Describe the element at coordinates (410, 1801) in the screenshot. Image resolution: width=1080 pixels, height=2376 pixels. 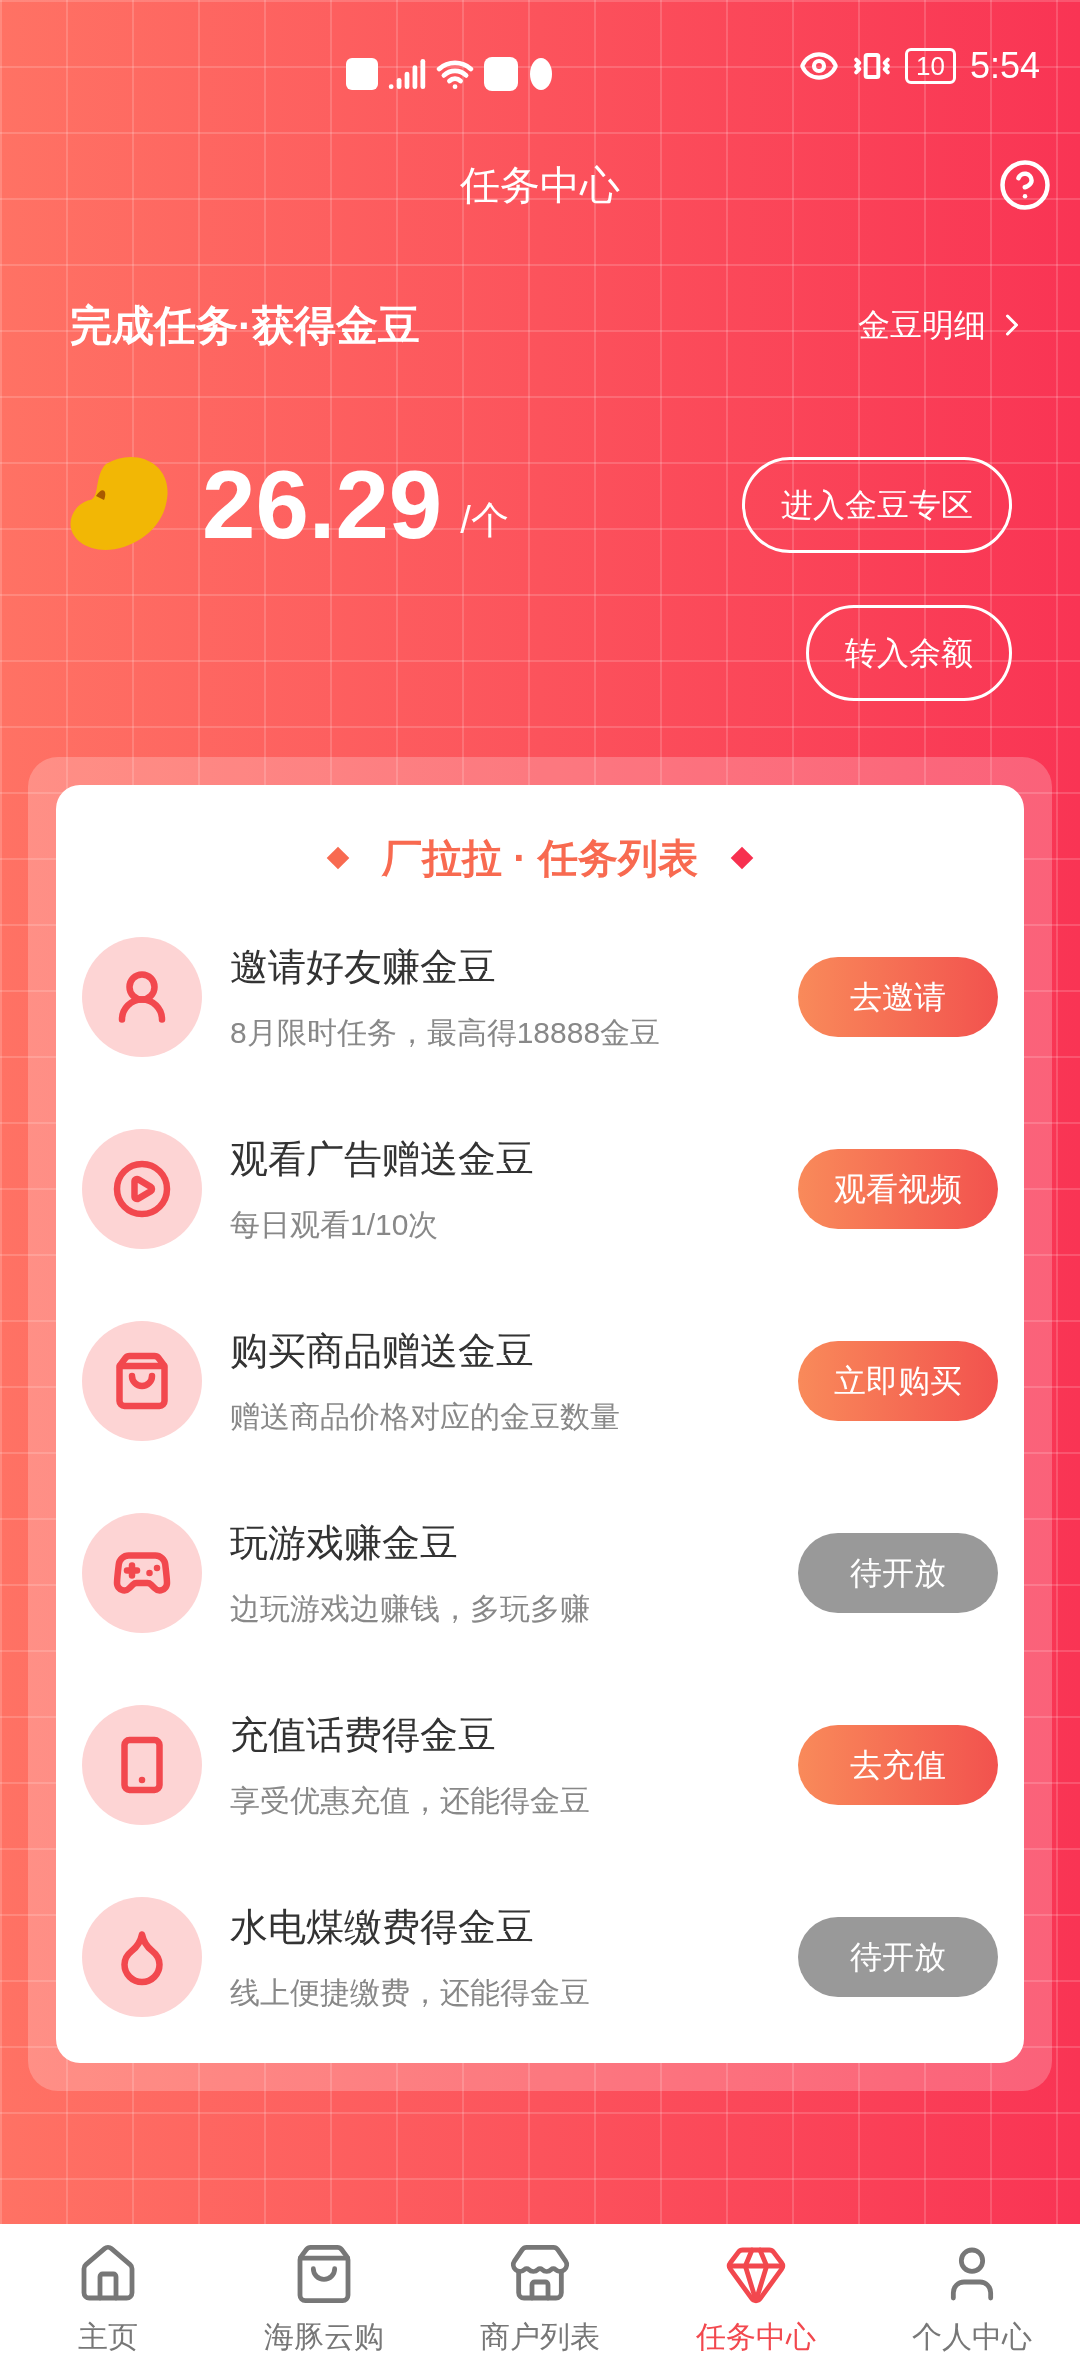
I see `task-subtitle: 享受优惠充值，还能得金豆` at that location.